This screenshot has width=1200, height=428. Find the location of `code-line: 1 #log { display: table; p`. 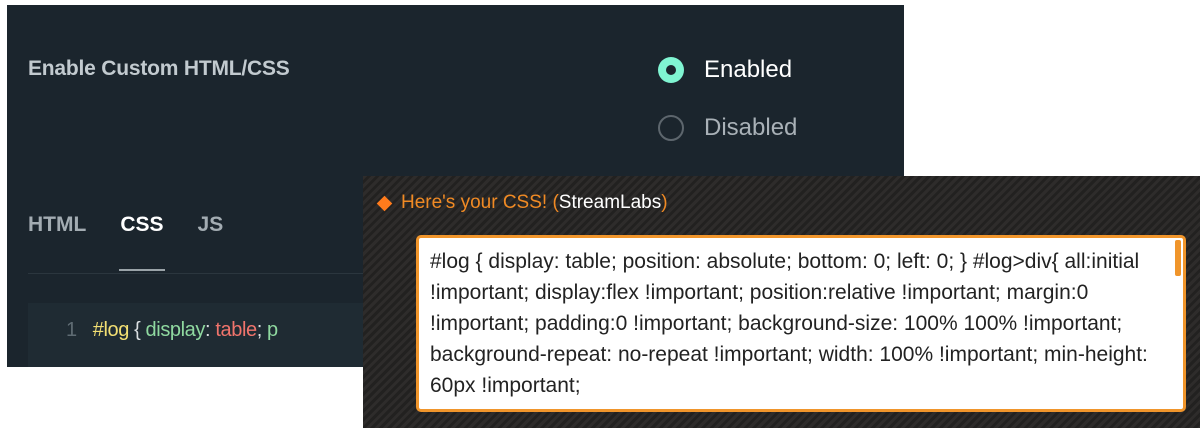

code-line: 1 #log { display: table; p is located at coordinates (172, 330).